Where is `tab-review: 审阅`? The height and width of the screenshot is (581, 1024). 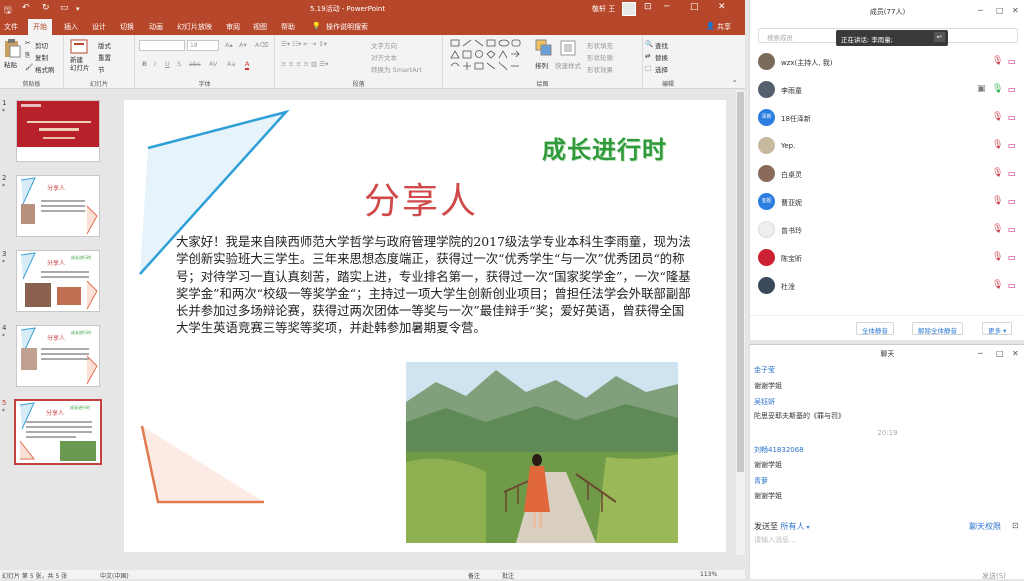
tab-review: 审阅 is located at coordinates (233, 27).